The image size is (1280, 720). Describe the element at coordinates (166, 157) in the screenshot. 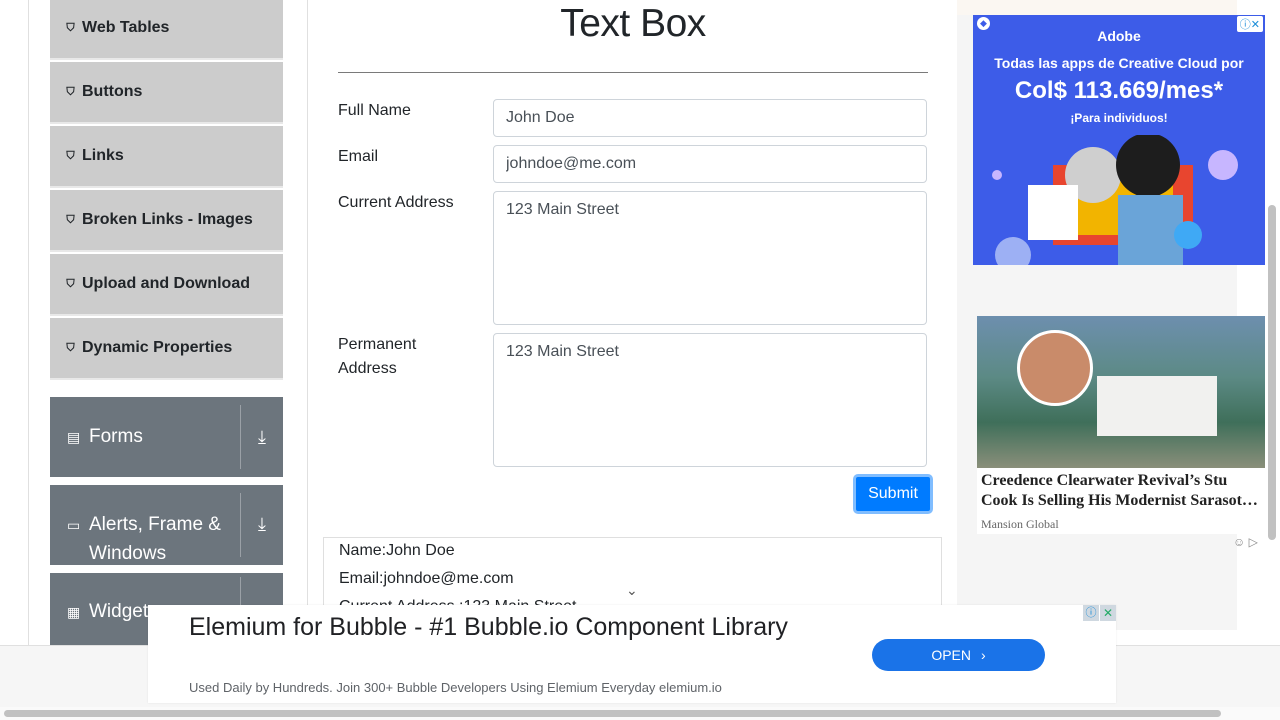

I see `sidebar-item-links: ⛉ Links` at that location.